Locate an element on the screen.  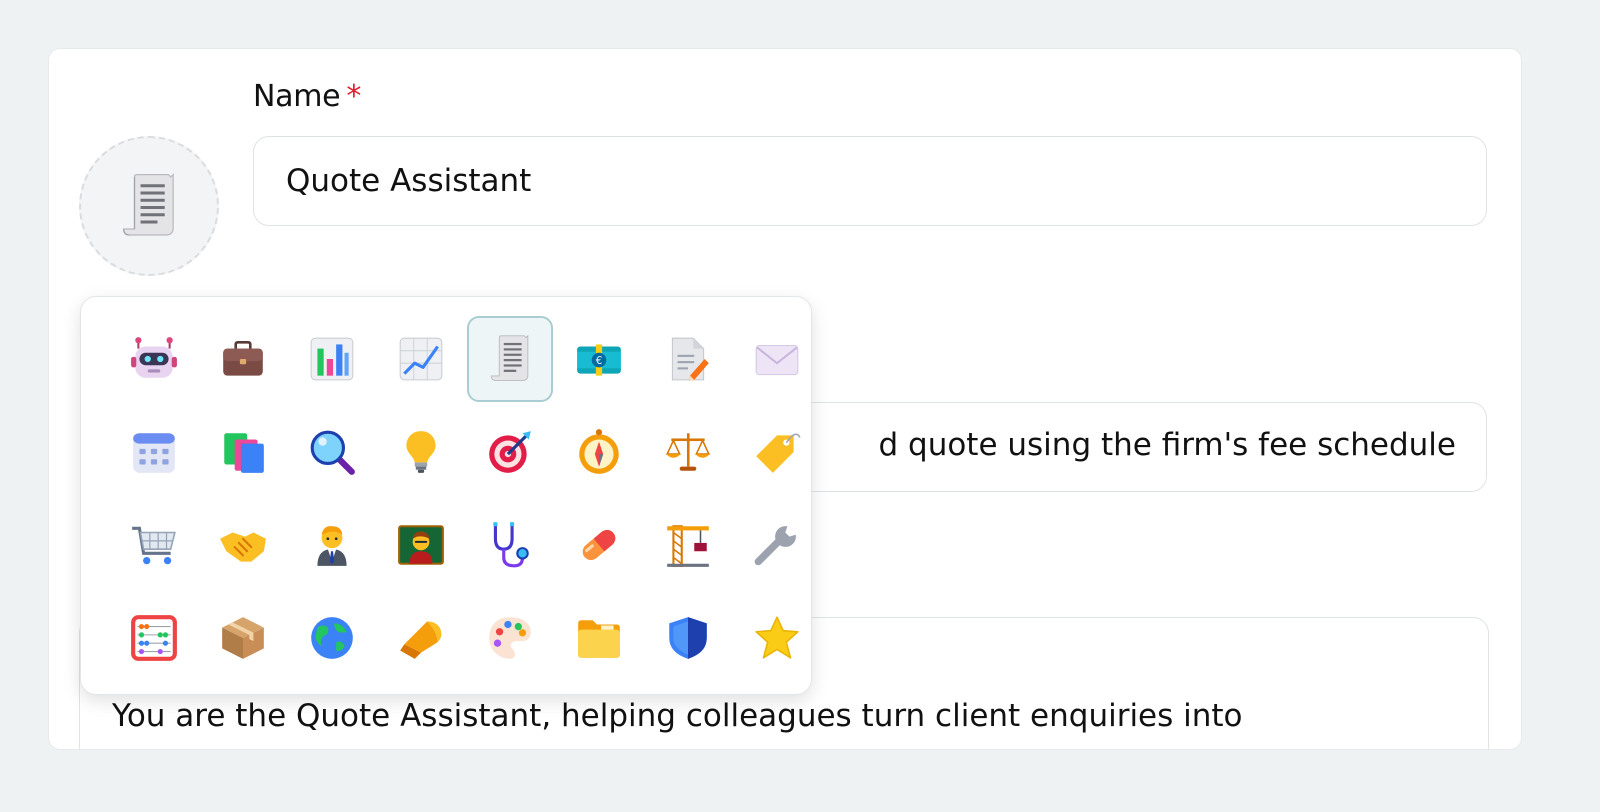
icon-option-briefcase is located at coordinates (243, 359).